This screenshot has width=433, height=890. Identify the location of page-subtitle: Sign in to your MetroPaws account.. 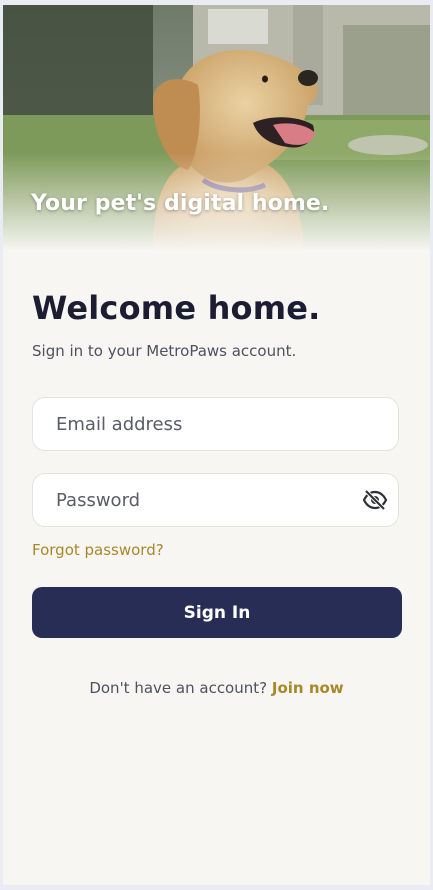
(164, 351).